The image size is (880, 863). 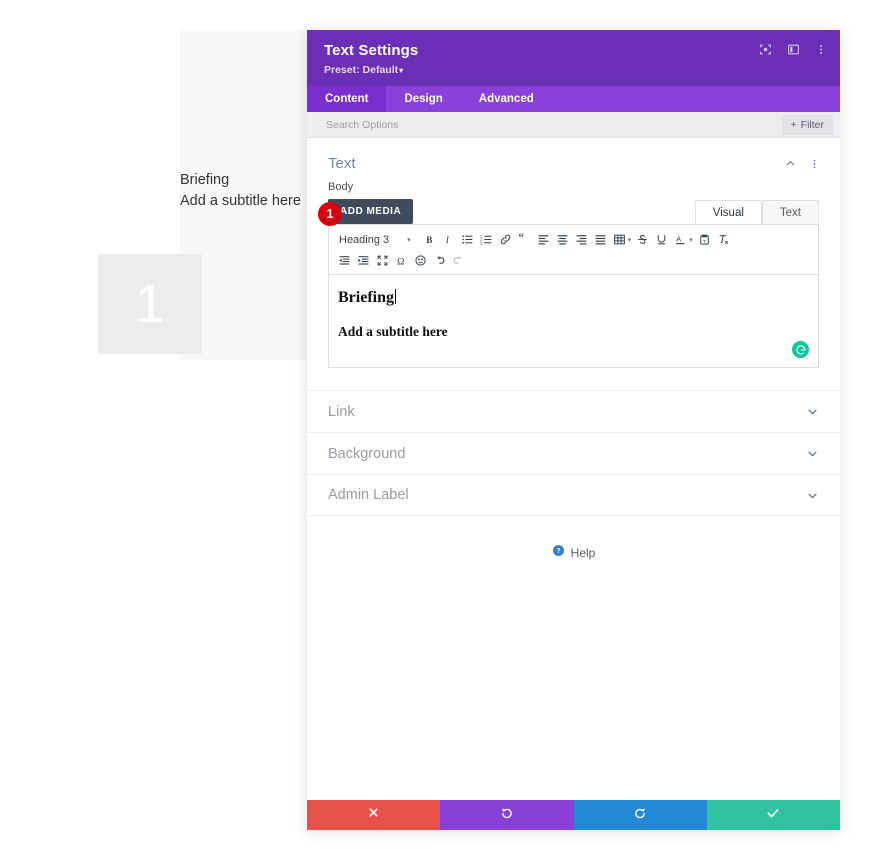 I want to click on filter-button: + Filter, so click(x=807, y=124).